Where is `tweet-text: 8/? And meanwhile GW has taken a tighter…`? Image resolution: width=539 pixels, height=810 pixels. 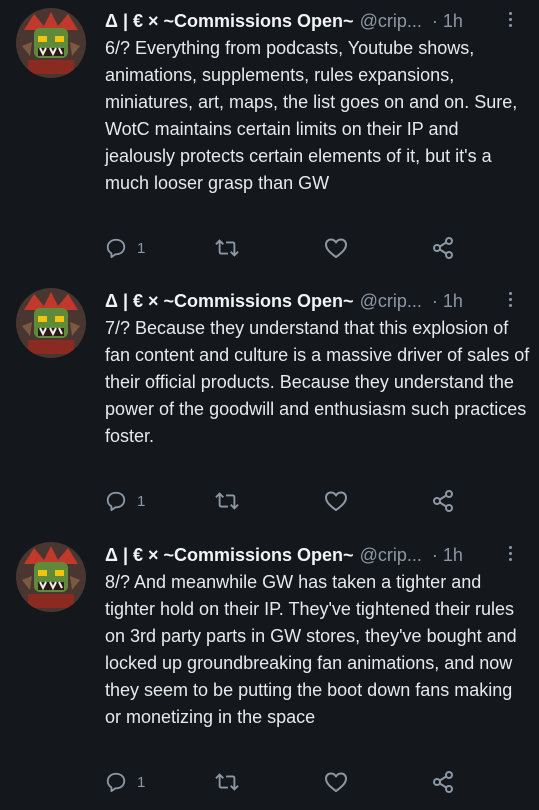
tweet-text: 8/? And meanwhile GW has taken a tighter… is located at coordinates (311, 649).